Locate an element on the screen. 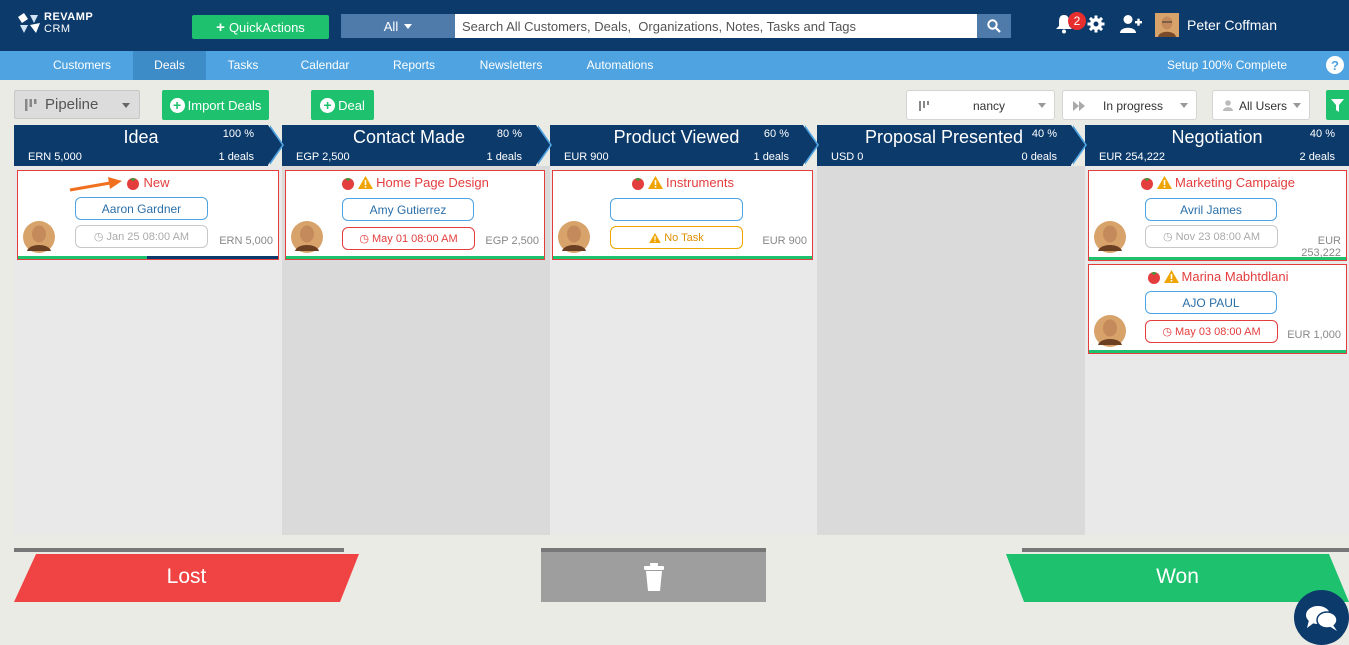  deal-amount: EUR 1,000 is located at coordinates (1314, 335).